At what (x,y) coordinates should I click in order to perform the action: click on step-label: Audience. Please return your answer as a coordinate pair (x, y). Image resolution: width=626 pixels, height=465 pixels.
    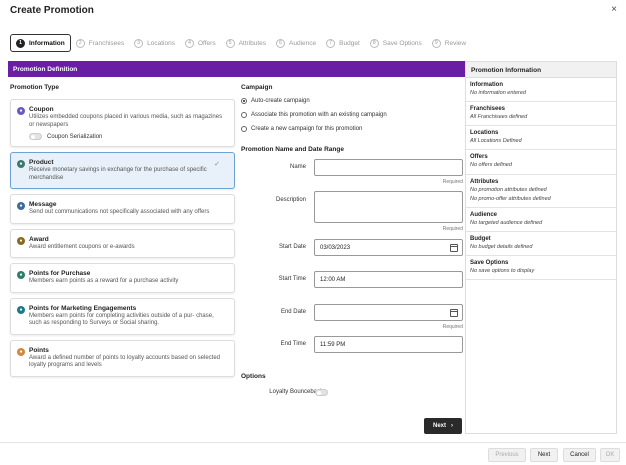
    Looking at the image, I should click on (303, 43).